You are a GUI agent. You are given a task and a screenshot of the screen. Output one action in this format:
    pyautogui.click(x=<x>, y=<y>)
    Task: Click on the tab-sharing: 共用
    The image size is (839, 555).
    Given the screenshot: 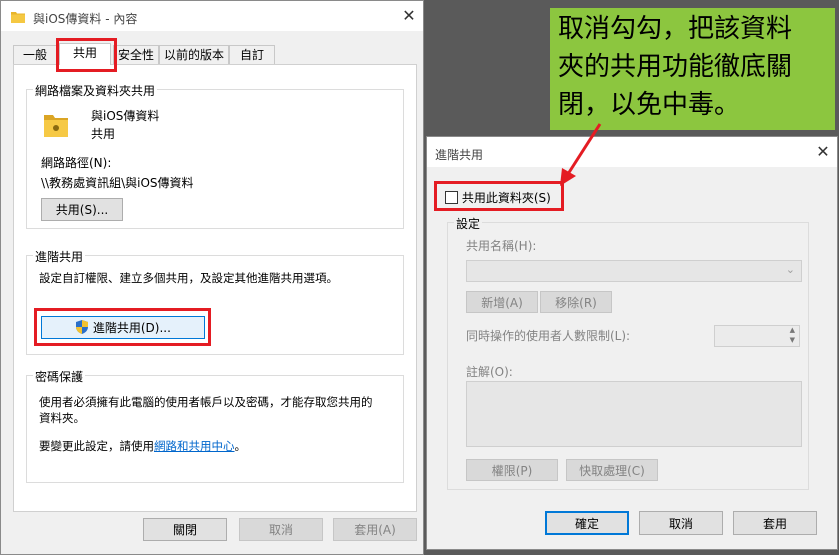 What is the action you would take?
    pyautogui.click(x=85, y=54)
    